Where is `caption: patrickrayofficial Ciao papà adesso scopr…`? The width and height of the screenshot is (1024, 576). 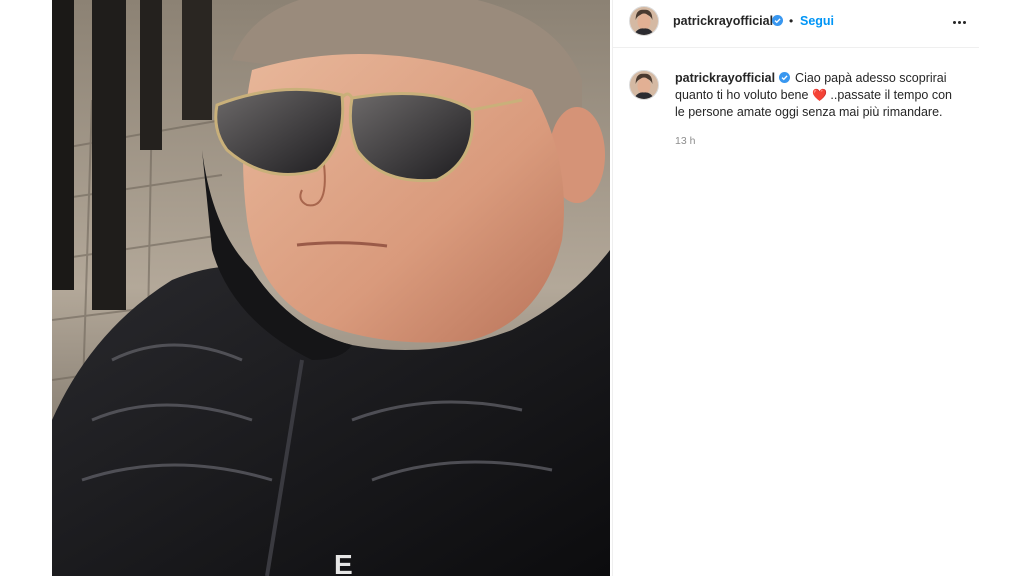
caption: patrickrayofficial Ciao papà adesso scopr… is located at coordinates (820, 95).